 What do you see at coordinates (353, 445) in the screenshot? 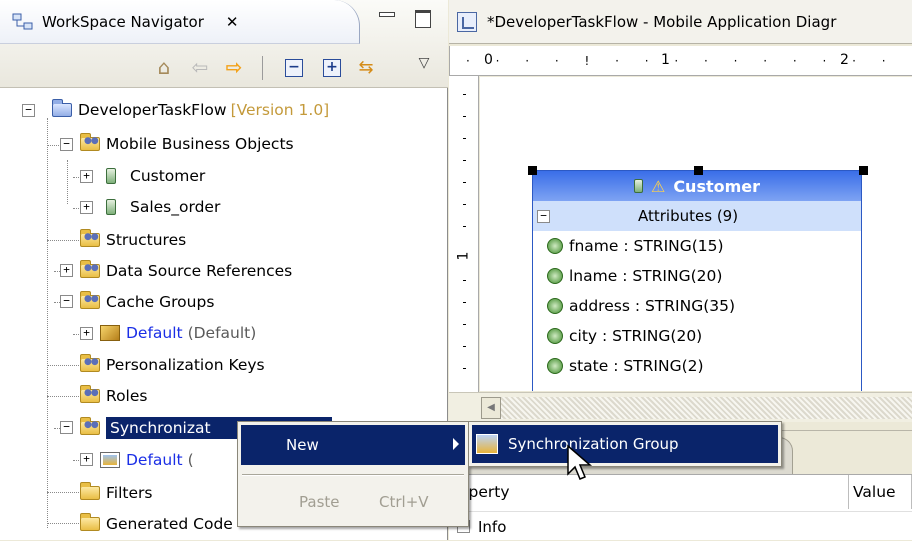
I see `menu-item-new: New` at bounding box center [353, 445].